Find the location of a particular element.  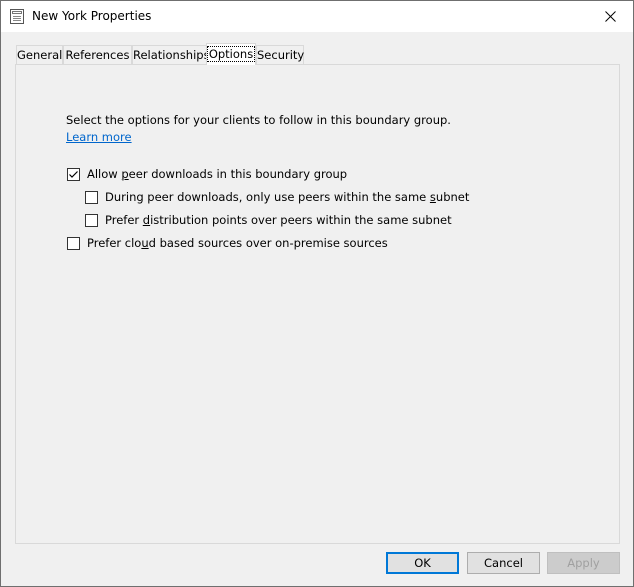

prefer-distribution-points-checkbox is located at coordinates (91, 220).